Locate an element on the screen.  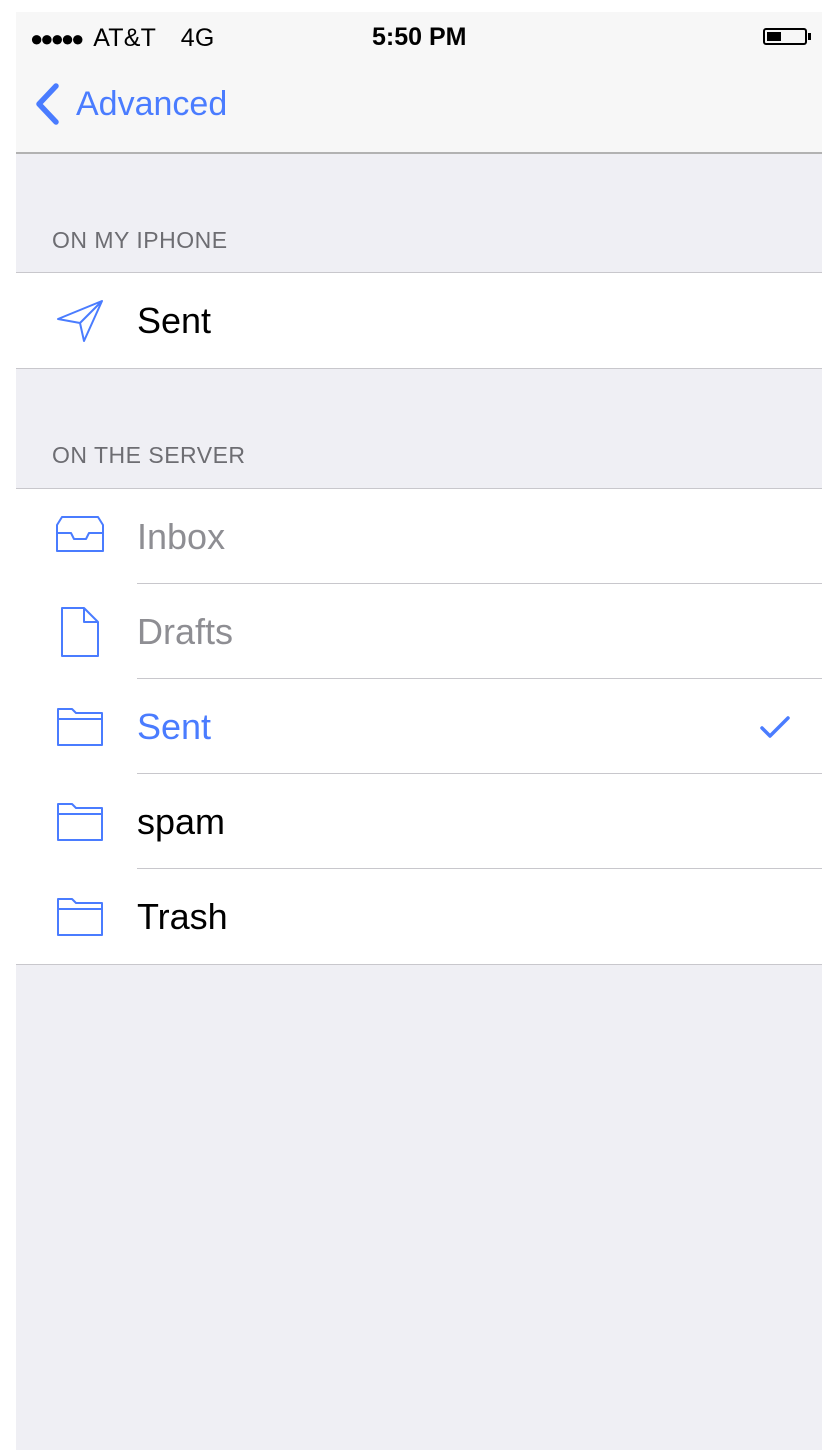
mailbox-row-inbox: Inbox is located at coordinates (419, 536).